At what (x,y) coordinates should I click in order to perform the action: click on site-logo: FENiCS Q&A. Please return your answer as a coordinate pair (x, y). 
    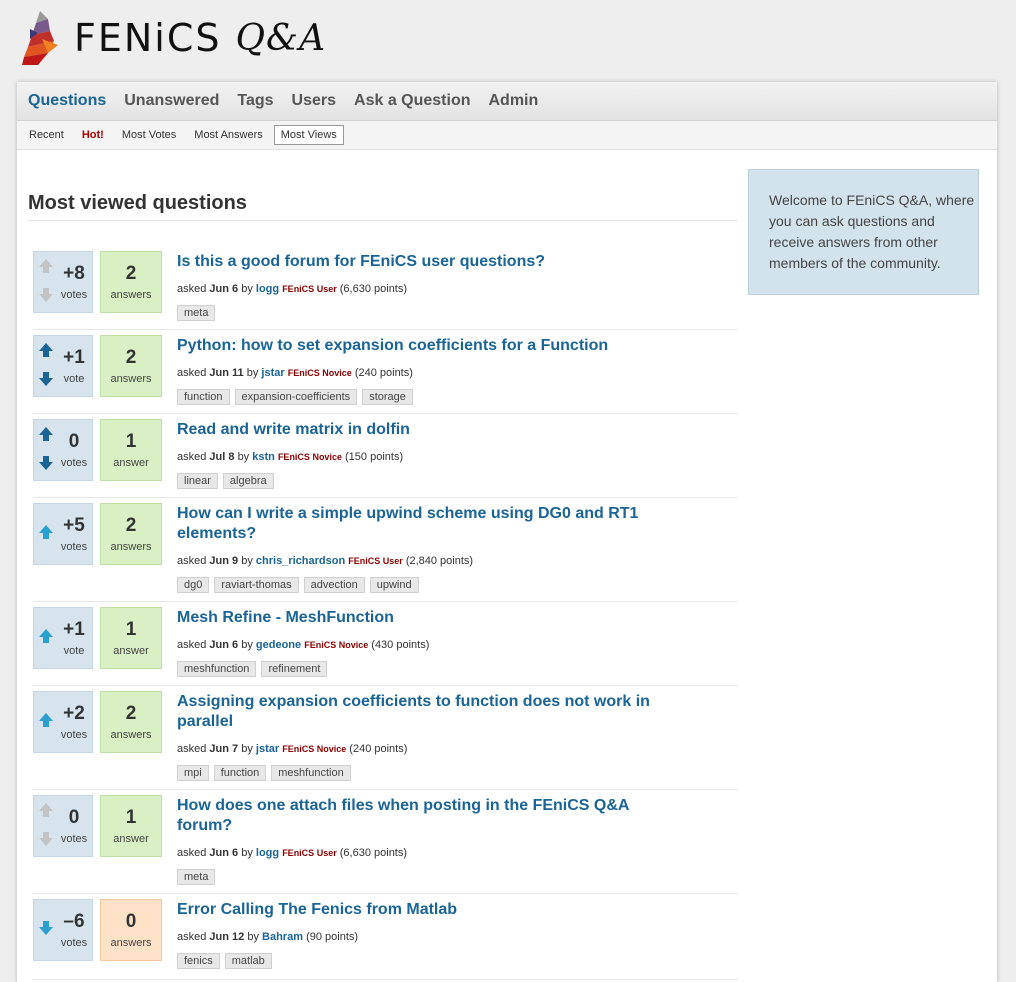
    Looking at the image, I should click on (172, 38).